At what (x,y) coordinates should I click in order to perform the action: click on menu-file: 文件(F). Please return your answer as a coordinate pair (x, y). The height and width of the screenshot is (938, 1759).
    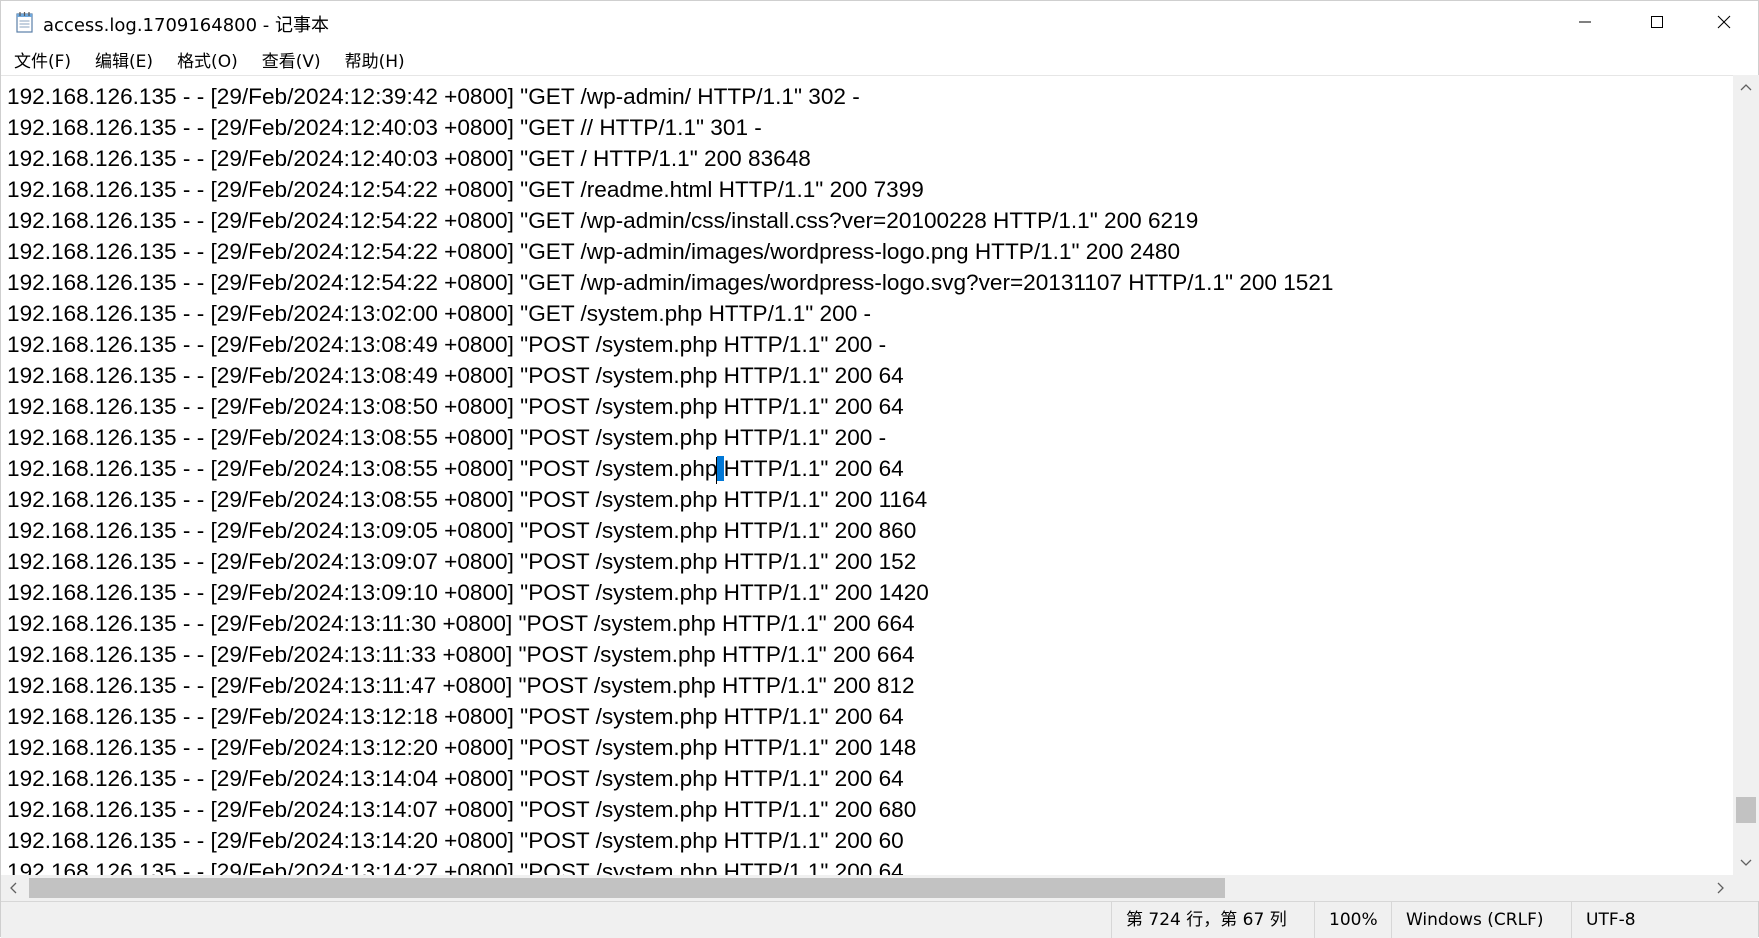
    Looking at the image, I should click on (42, 59).